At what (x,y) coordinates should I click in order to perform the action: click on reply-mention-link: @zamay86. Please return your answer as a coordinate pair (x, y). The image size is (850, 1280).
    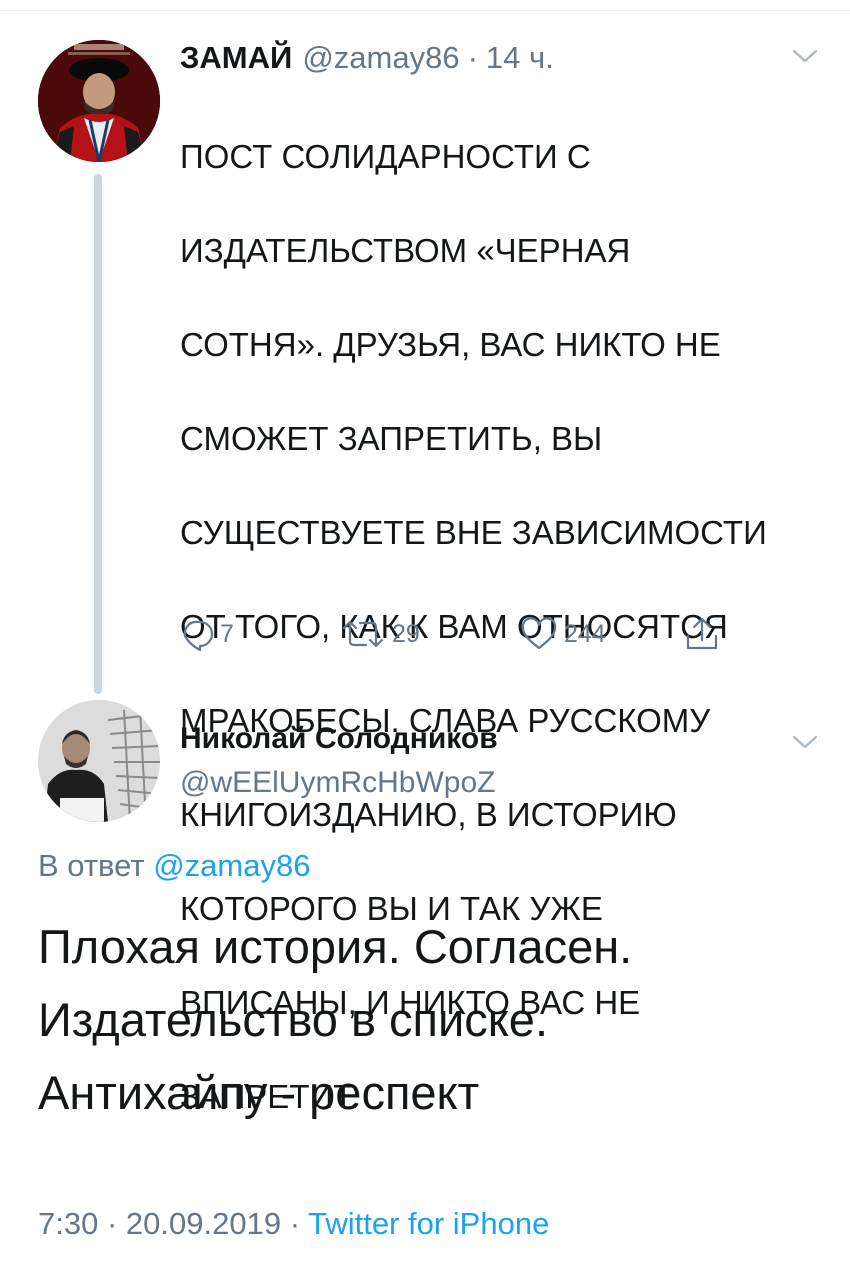
    Looking at the image, I should click on (231, 865).